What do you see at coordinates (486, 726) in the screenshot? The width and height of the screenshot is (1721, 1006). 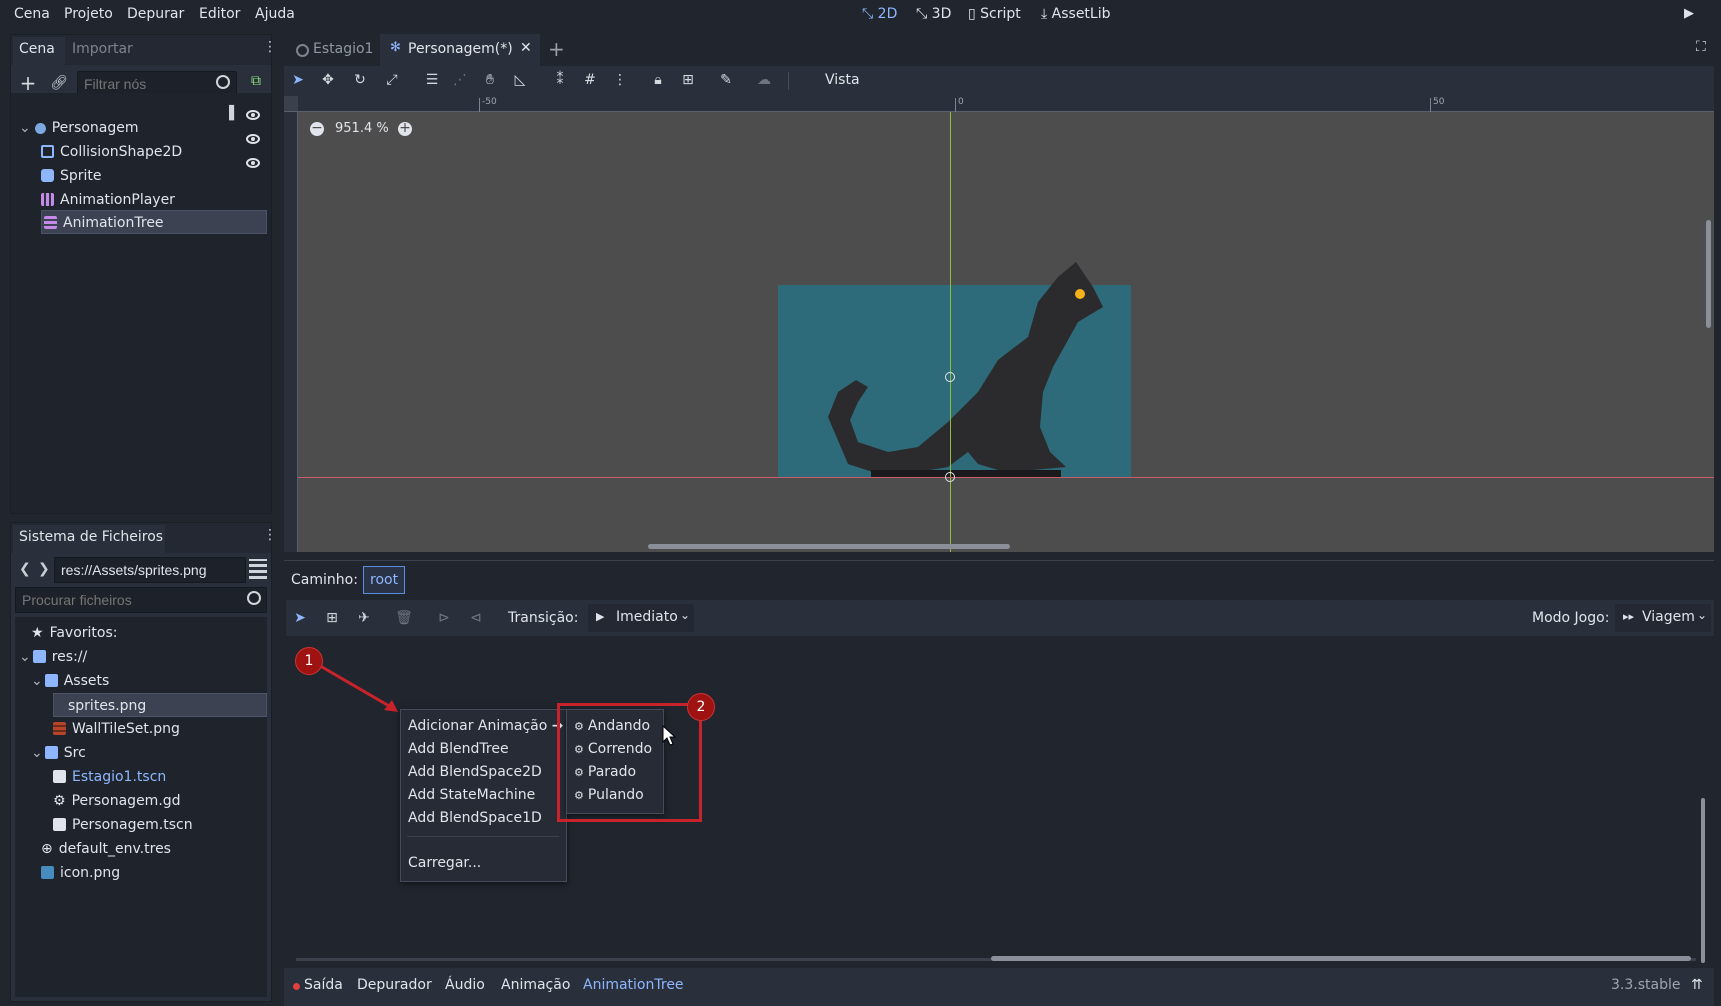 I see `menu-add-animation: Adicionar Animação ➔` at bounding box center [486, 726].